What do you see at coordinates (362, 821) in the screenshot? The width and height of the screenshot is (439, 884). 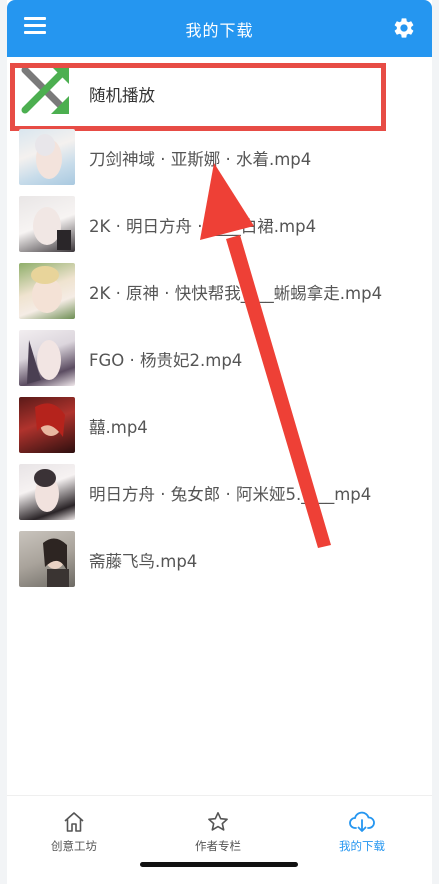 I see `cloud-download-icon` at bounding box center [362, 821].